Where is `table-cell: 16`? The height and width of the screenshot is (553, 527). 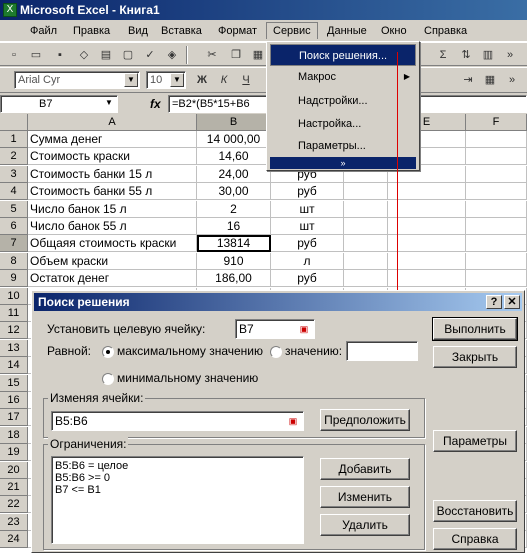 table-cell: 16 is located at coordinates (234, 226).